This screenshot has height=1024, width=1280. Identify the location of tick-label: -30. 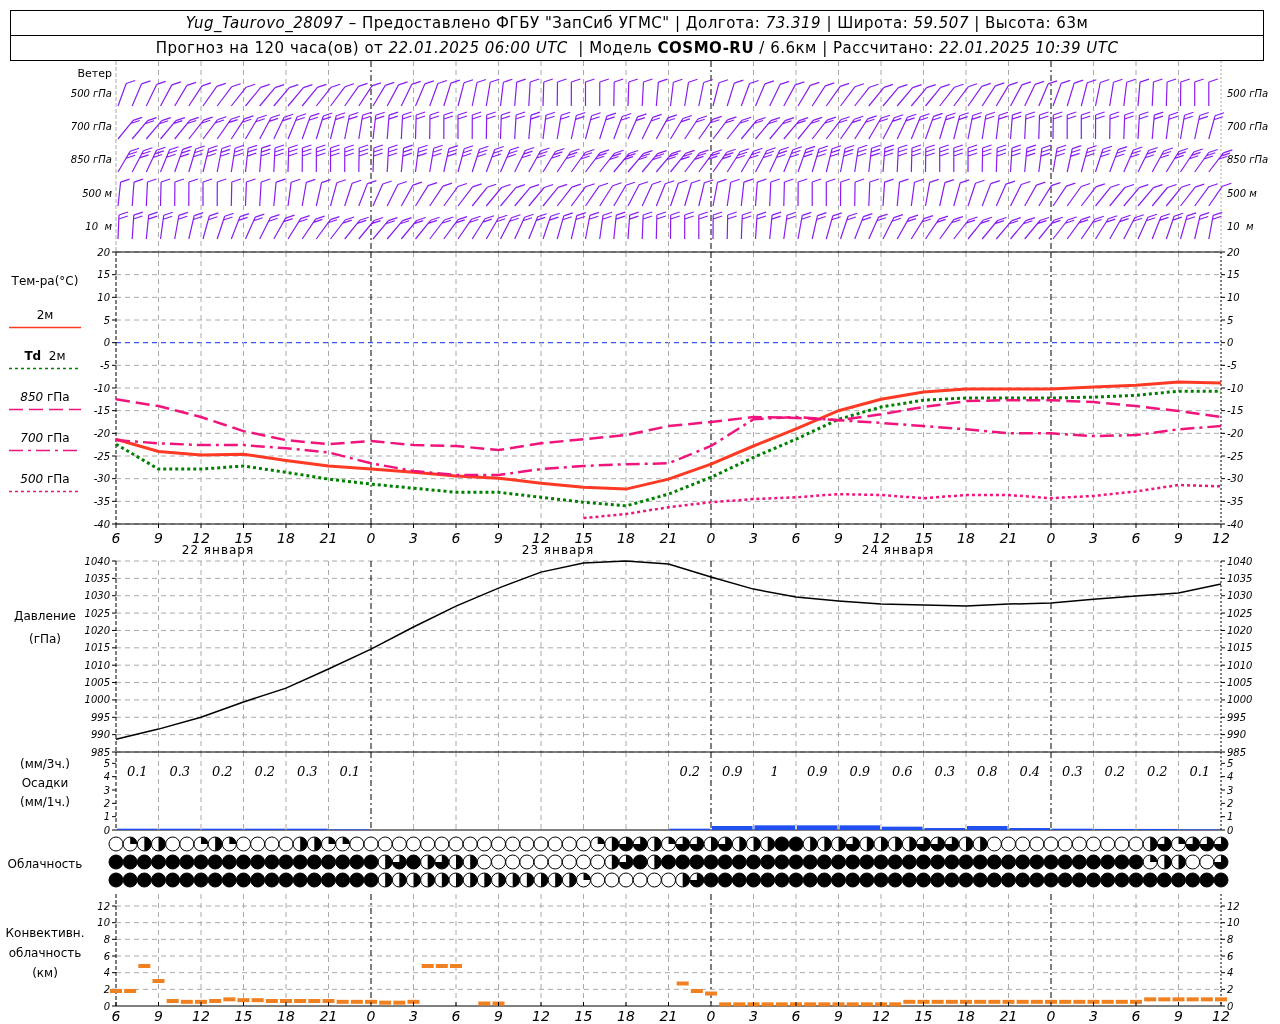
(101, 479).